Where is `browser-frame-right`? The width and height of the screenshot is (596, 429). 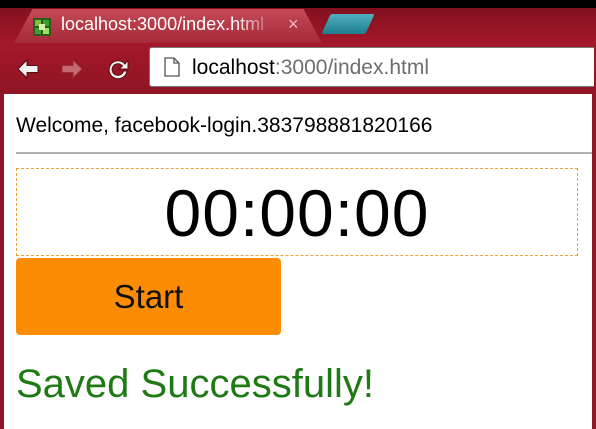 browser-frame-right is located at coordinates (594, 259).